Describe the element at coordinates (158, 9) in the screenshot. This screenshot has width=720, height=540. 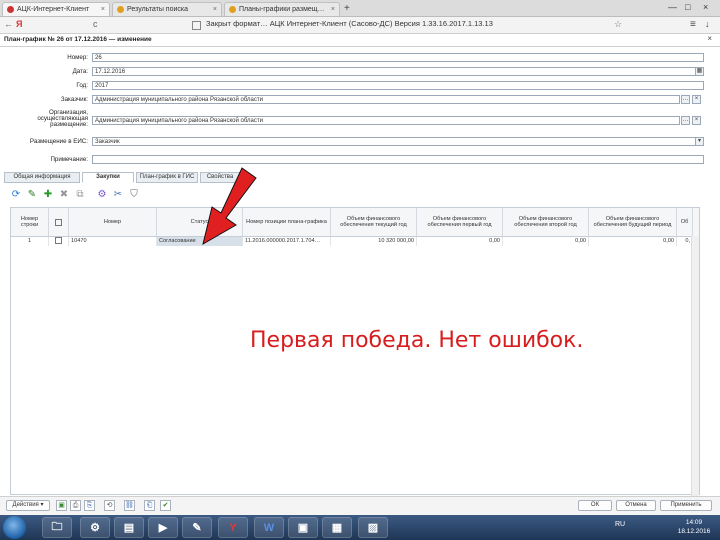
I see `tab-label: Результаты поиска` at that location.